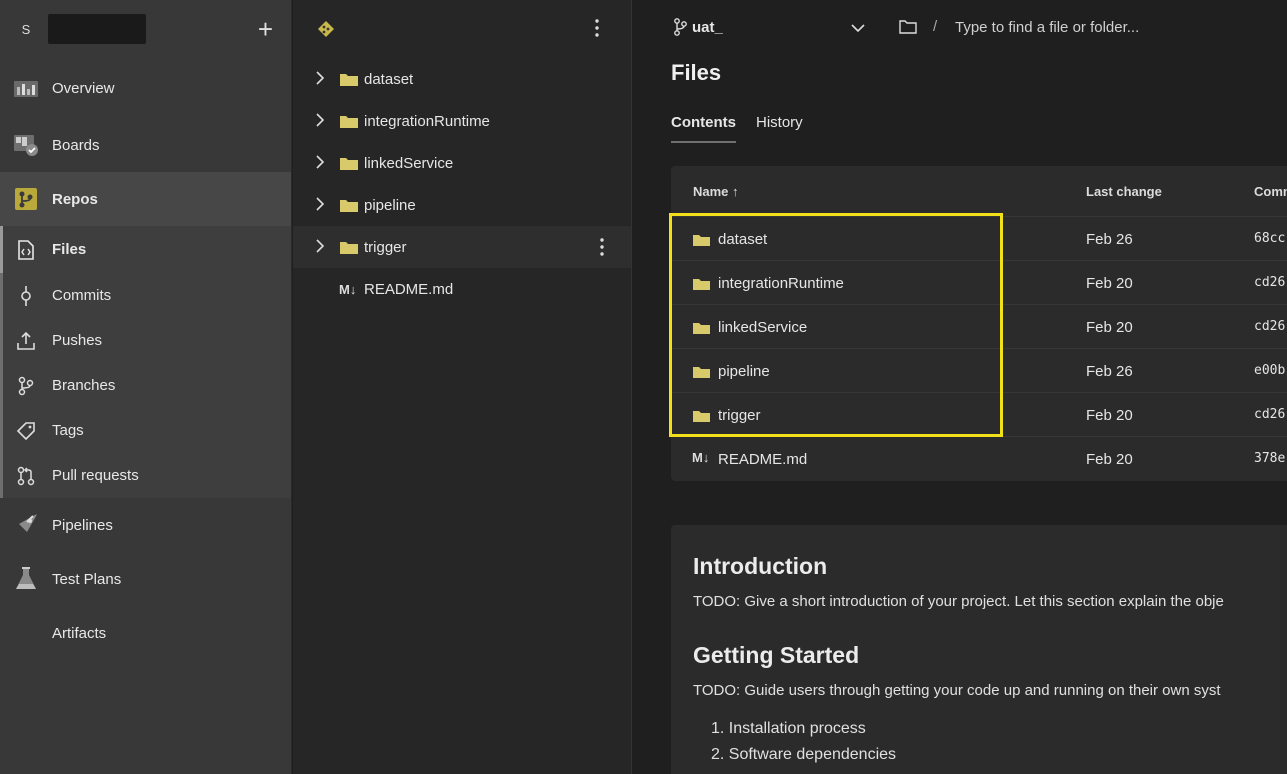 The height and width of the screenshot is (774, 1287). Describe the element at coordinates (836, 325) in the screenshot. I see `highlight-box` at that location.